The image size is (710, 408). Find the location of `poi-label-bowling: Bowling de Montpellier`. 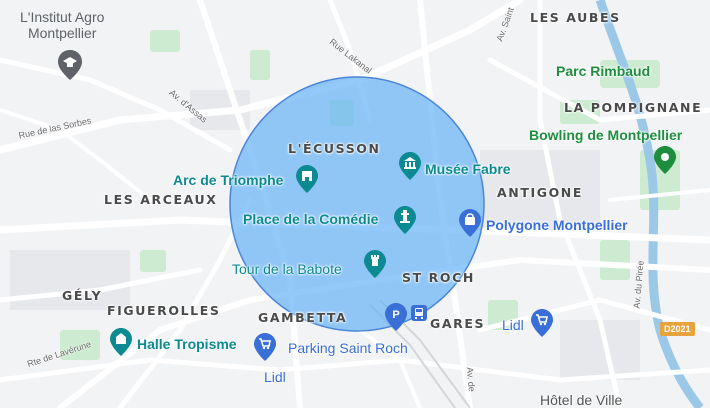

poi-label-bowling: Bowling de Montpellier is located at coordinates (605, 135).